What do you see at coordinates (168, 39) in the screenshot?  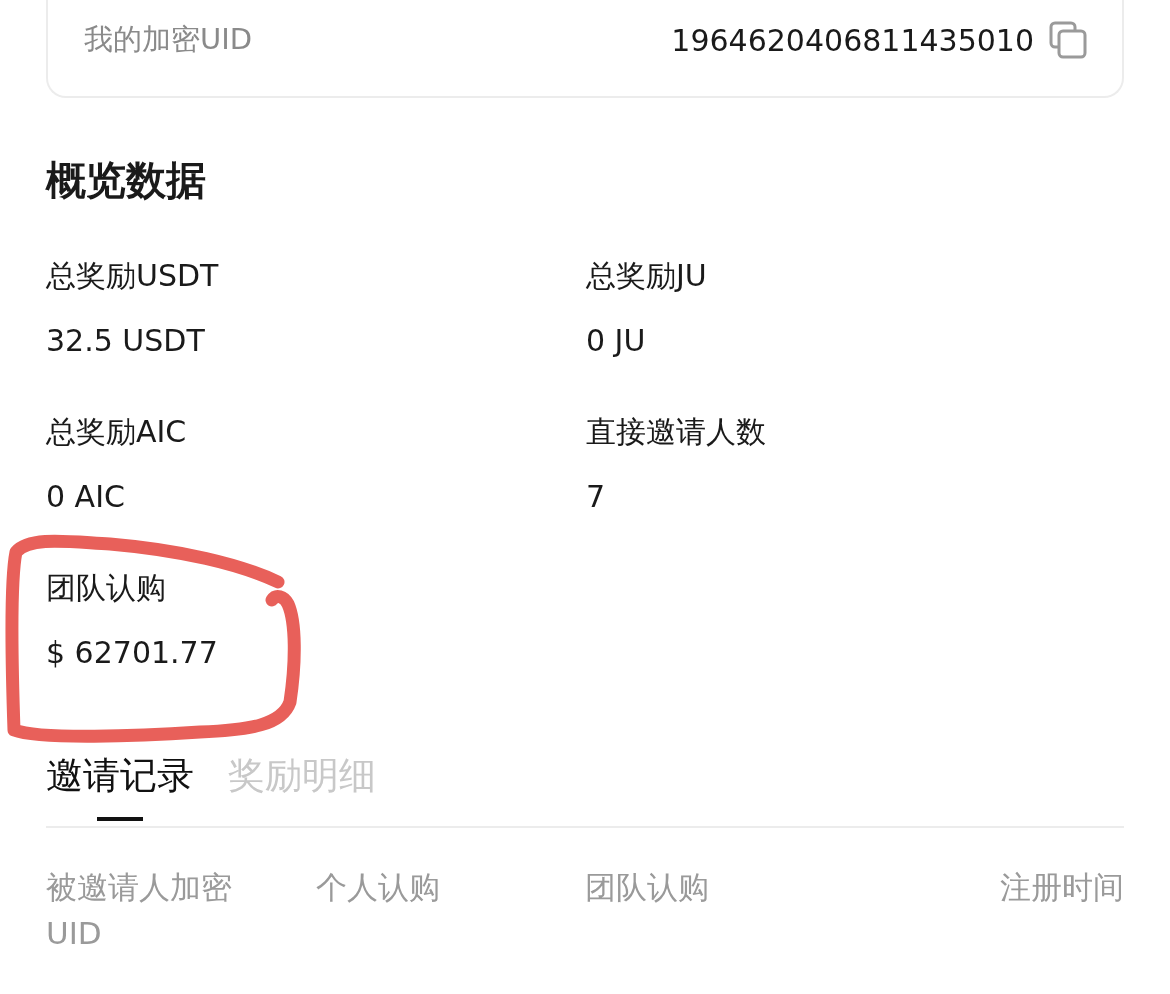 I see `uid-label: 我的加密UID` at bounding box center [168, 39].